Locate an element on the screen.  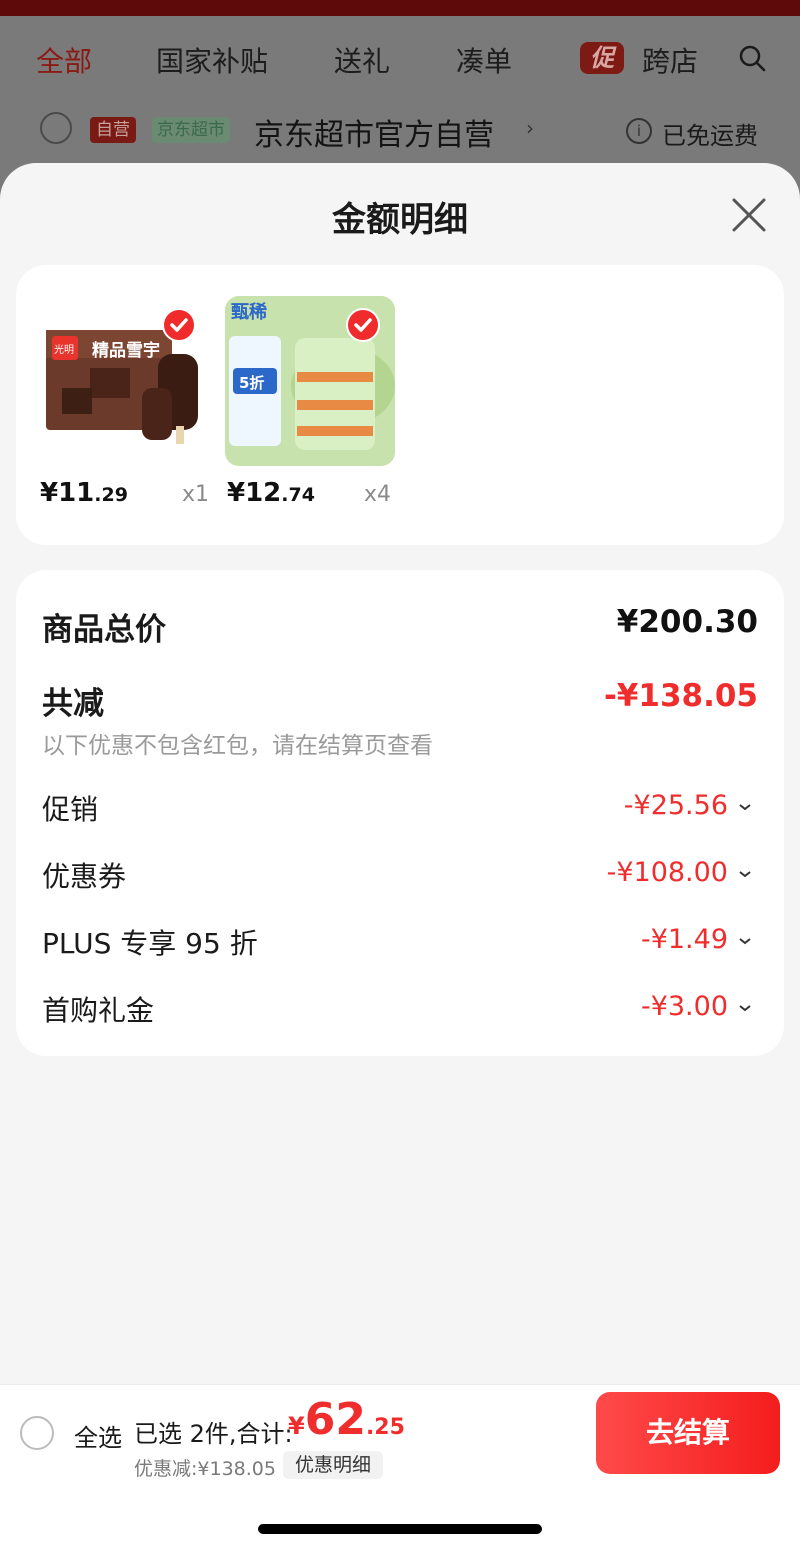
total-price-value: ¥200.30 is located at coordinates (687, 622).